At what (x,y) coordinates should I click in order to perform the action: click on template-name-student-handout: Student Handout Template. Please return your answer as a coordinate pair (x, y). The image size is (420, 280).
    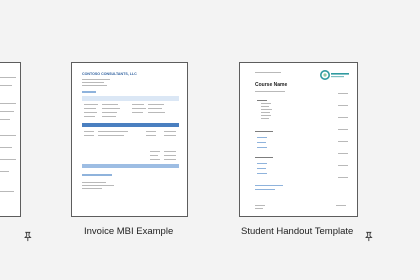
    Looking at the image, I should click on (297, 231).